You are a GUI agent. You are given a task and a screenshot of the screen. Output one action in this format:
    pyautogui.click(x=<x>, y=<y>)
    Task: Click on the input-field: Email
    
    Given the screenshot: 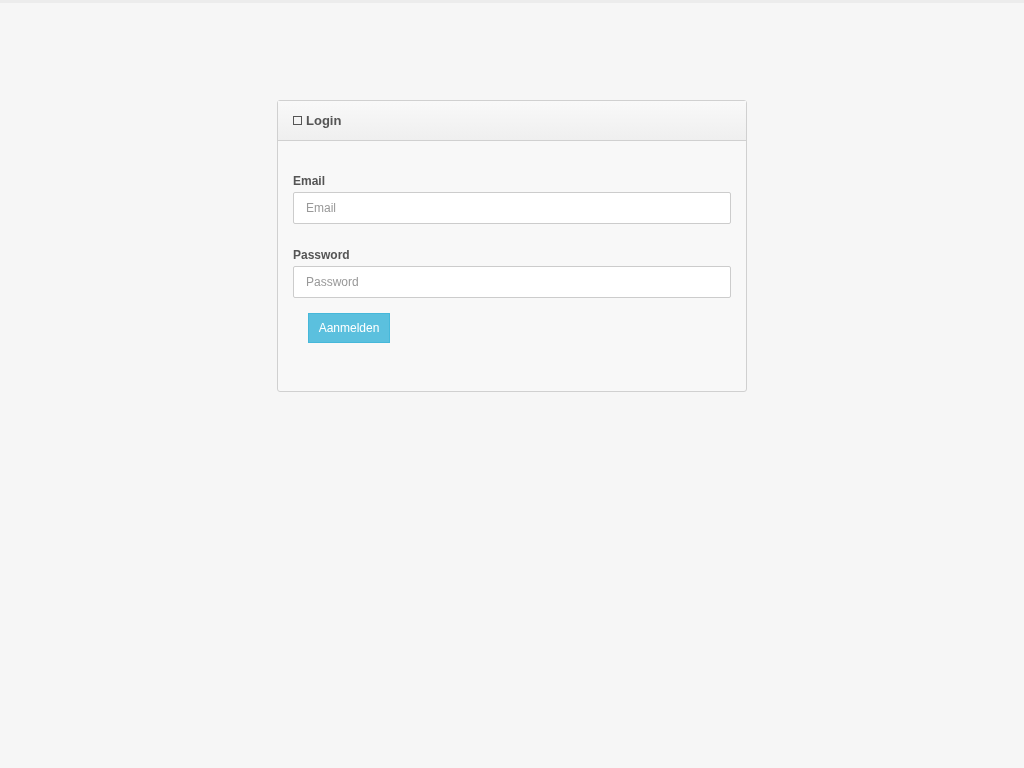 What is the action you would take?
    pyautogui.click(x=512, y=208)
    